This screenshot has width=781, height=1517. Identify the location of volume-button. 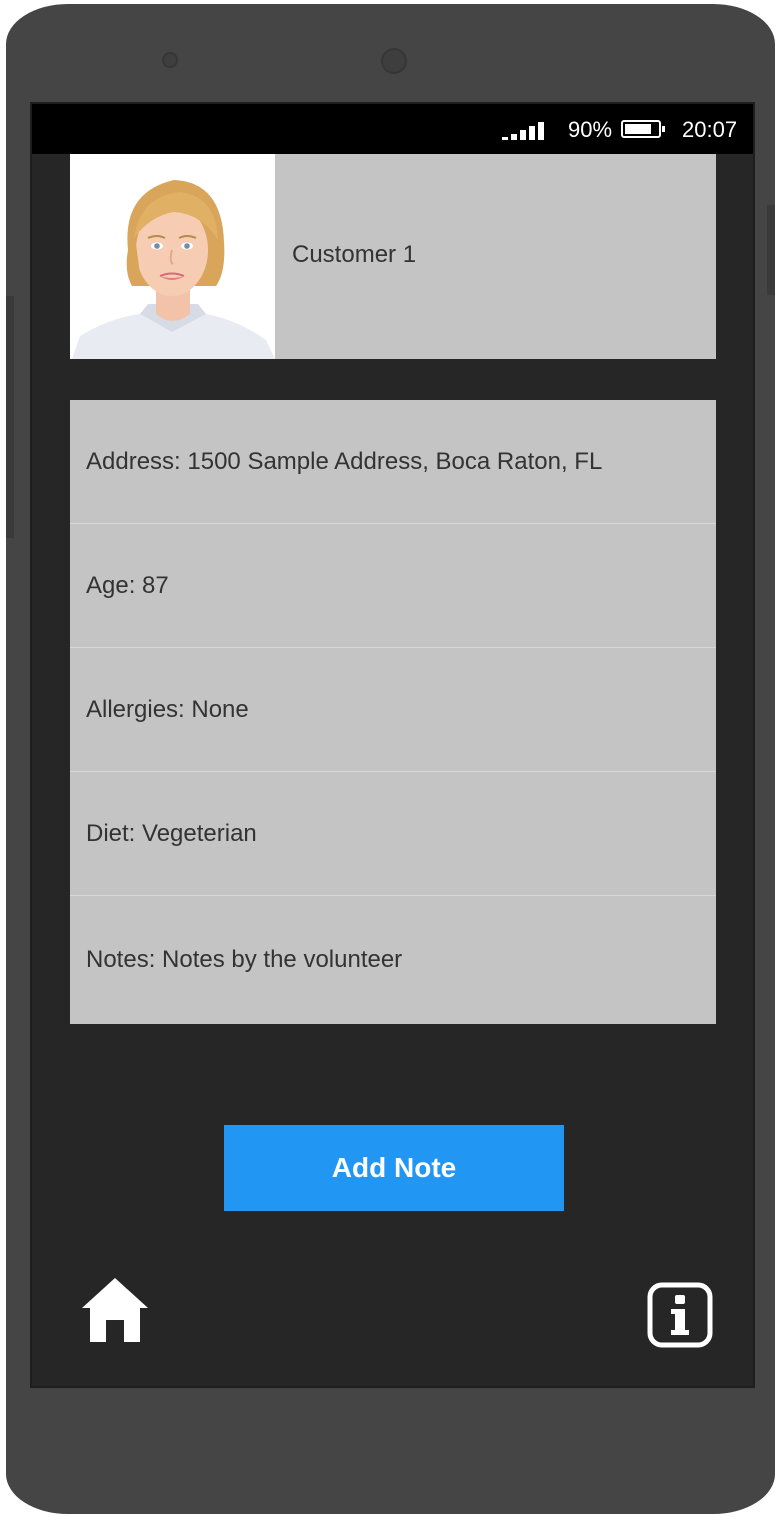
(10, 417).